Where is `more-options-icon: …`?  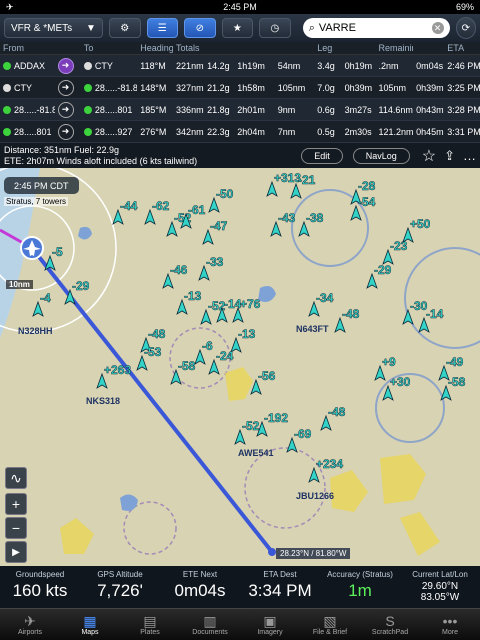
more-options-icon: … is located at coordinates (469, 155).